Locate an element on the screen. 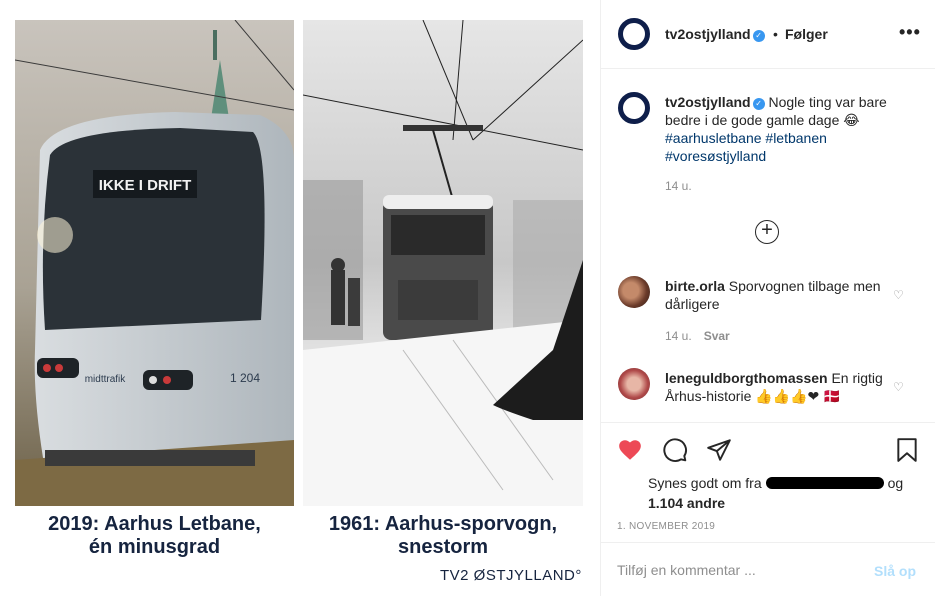 The height and width of the screenshot is (596, 935). caption-verified-badge-icon: ✓ is located at coordinates (758, 104).